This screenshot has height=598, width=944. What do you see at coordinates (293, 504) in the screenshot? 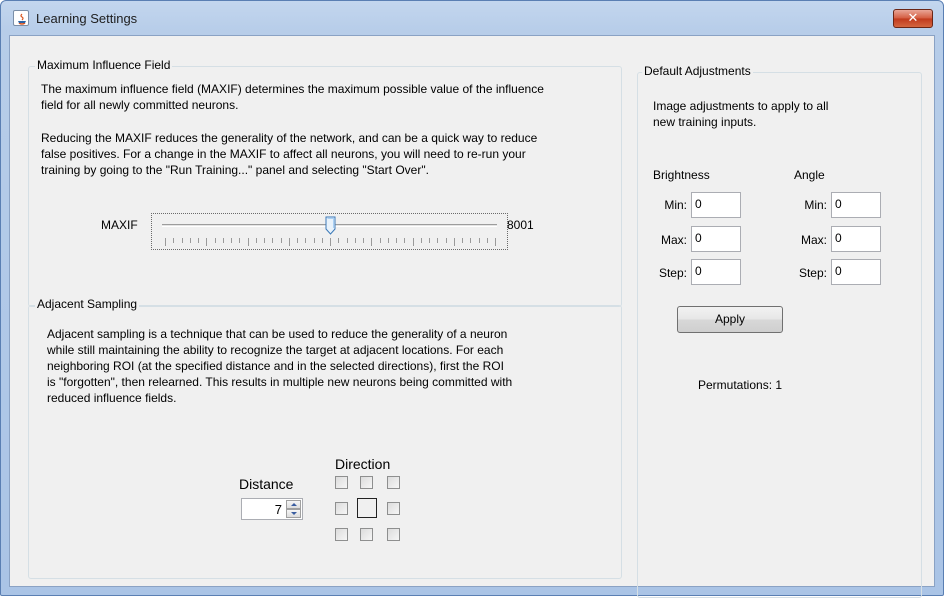
I see `spinner-up-arrow-icon` at bounding box center [293, 504].